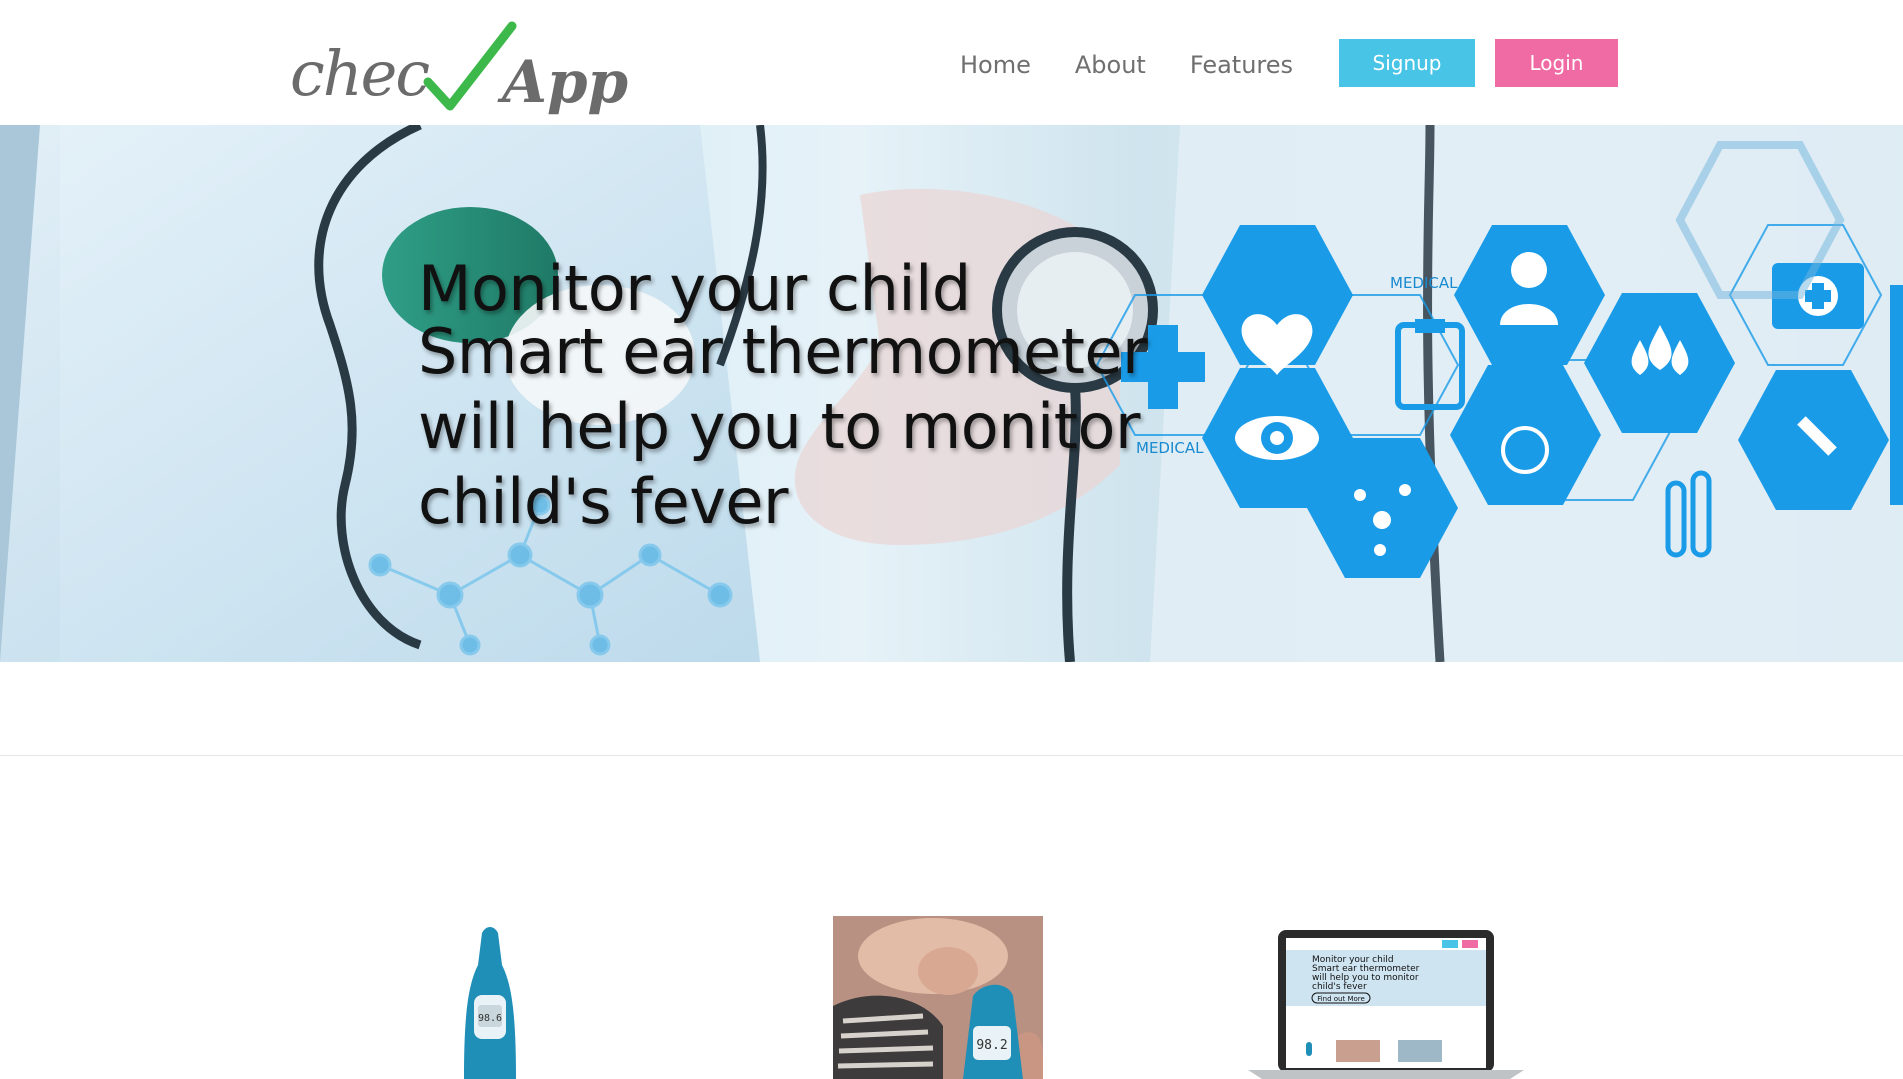 The height and width of the screenshot is (1079, 1903). Describe the element at coordinates (938, 997) in the screenshot. I see `baby-photo: 98.2` at that location.